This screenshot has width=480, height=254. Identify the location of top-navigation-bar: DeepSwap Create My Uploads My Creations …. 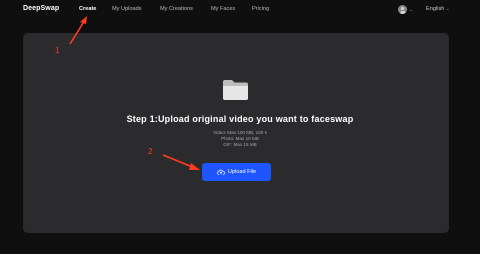
(240, 10).